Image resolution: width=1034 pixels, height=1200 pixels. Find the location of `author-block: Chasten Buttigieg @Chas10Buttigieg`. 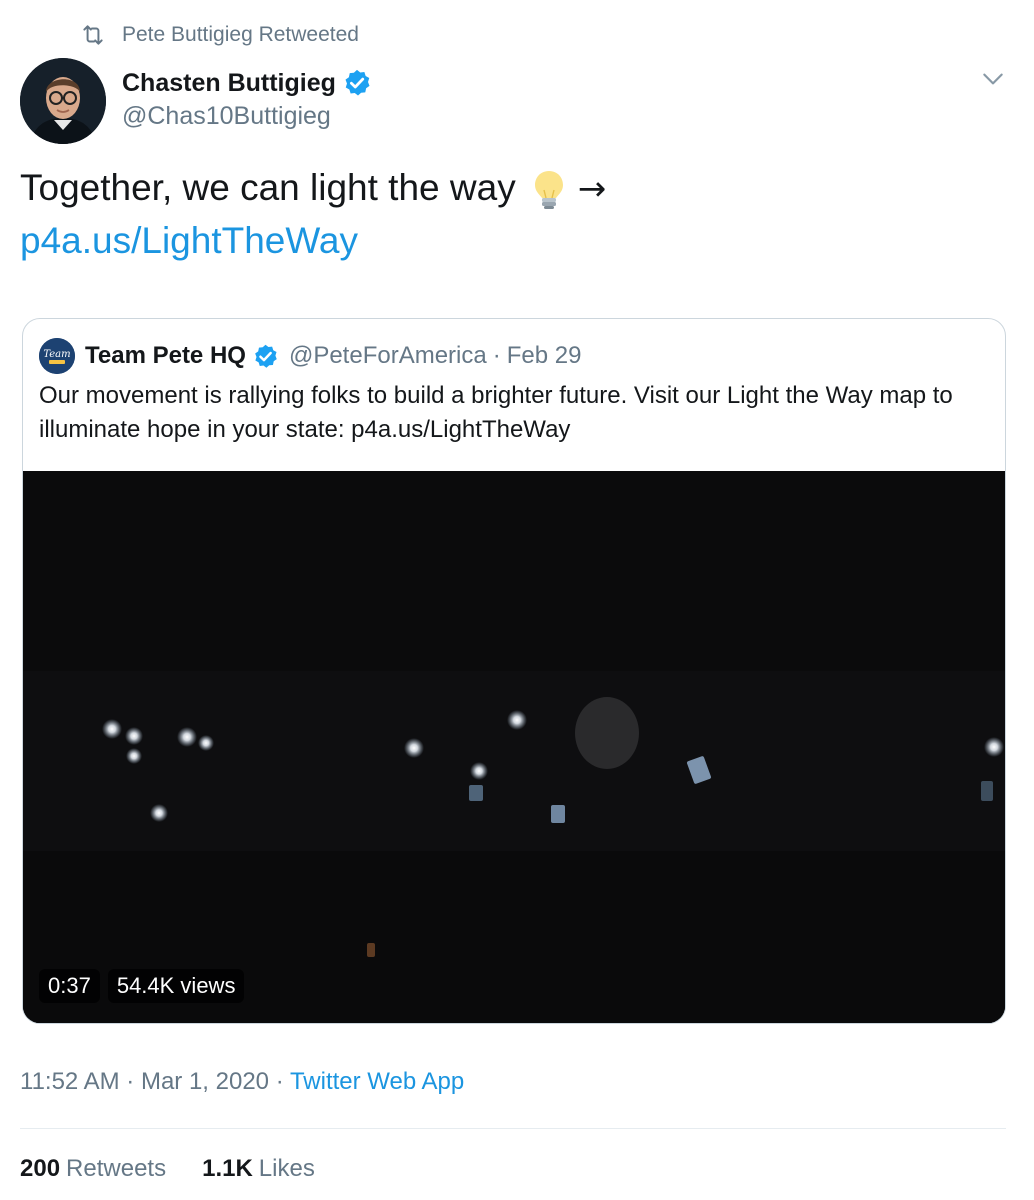

author-block: Chasten Buttigieg @Chas10Buttigieg is located at coordinates (247, 98).